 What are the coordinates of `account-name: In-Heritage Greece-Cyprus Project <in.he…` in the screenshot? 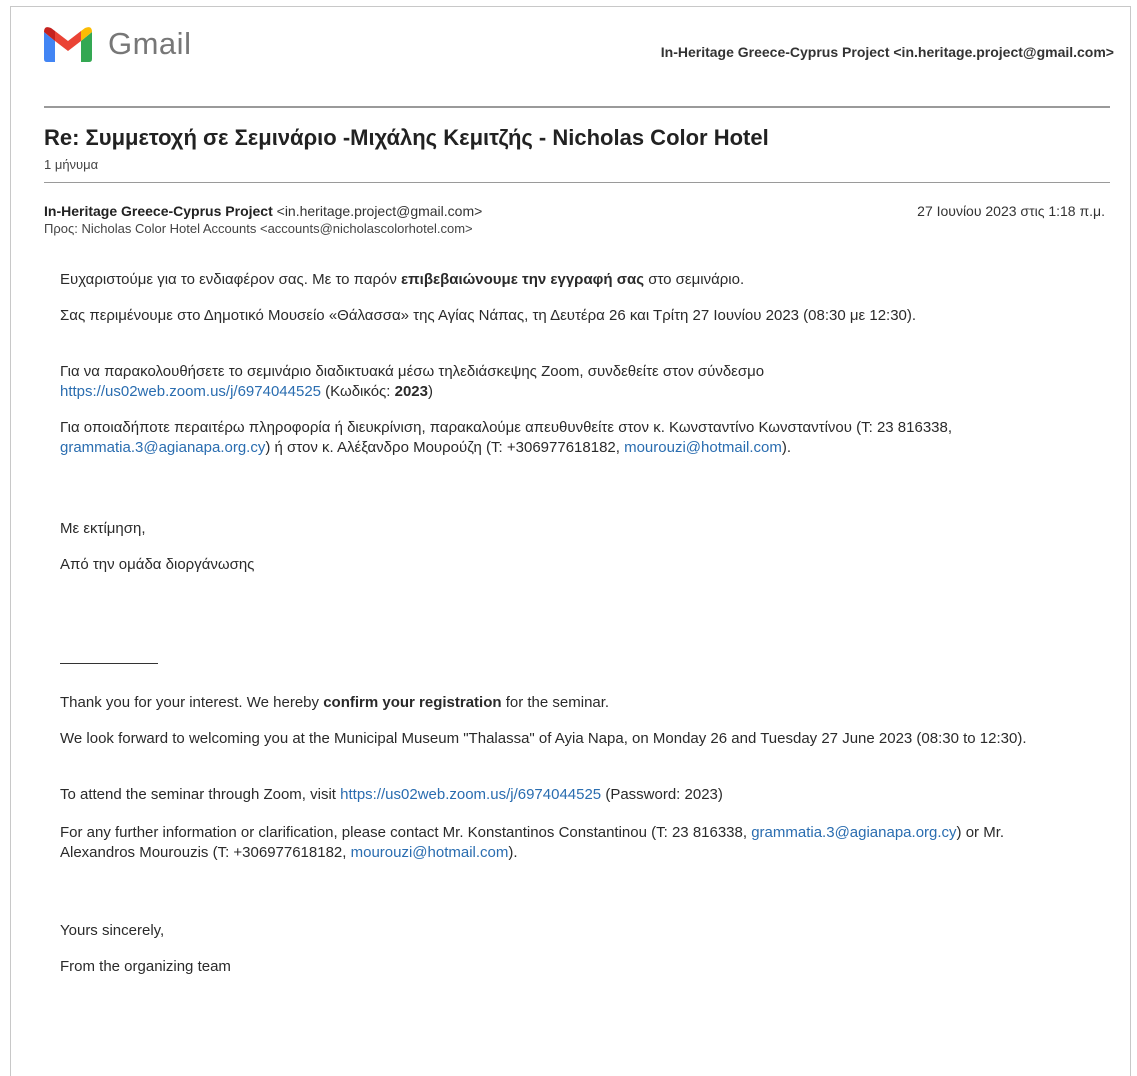 It's located at (887, 52).